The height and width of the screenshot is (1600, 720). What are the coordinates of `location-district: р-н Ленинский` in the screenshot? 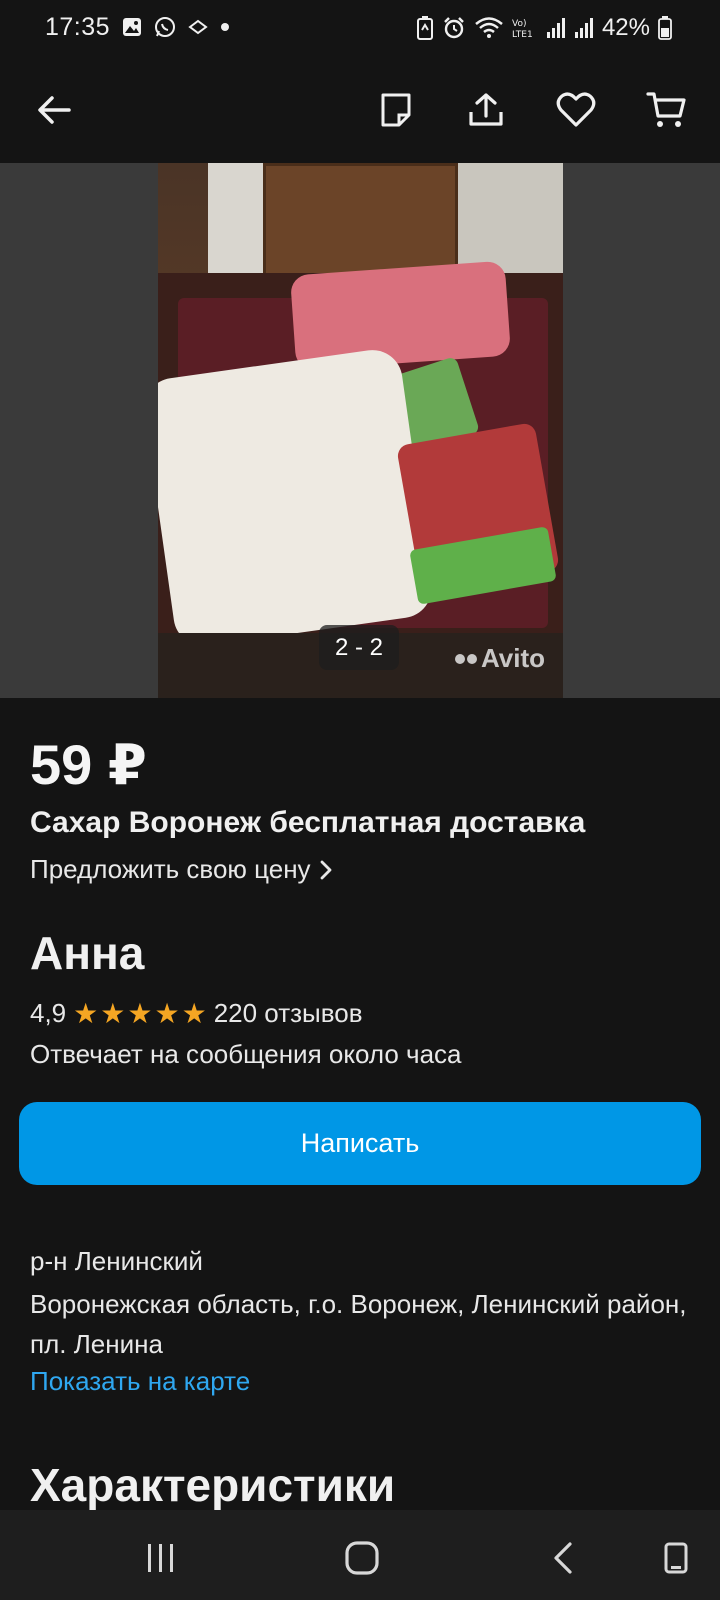 It's located at (116, 1261).